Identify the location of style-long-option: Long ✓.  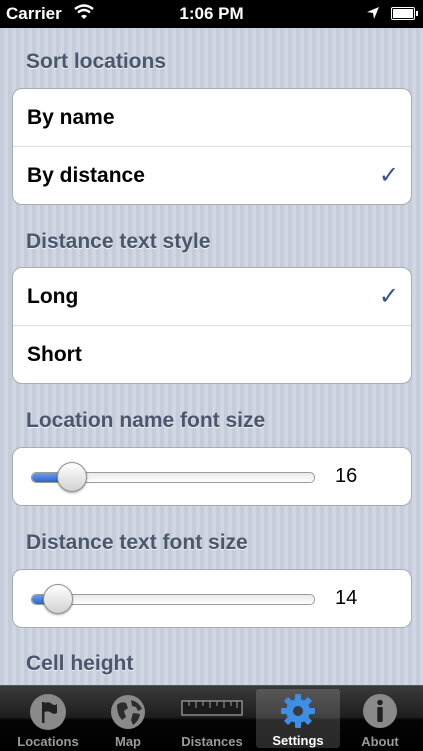
(212, 296).